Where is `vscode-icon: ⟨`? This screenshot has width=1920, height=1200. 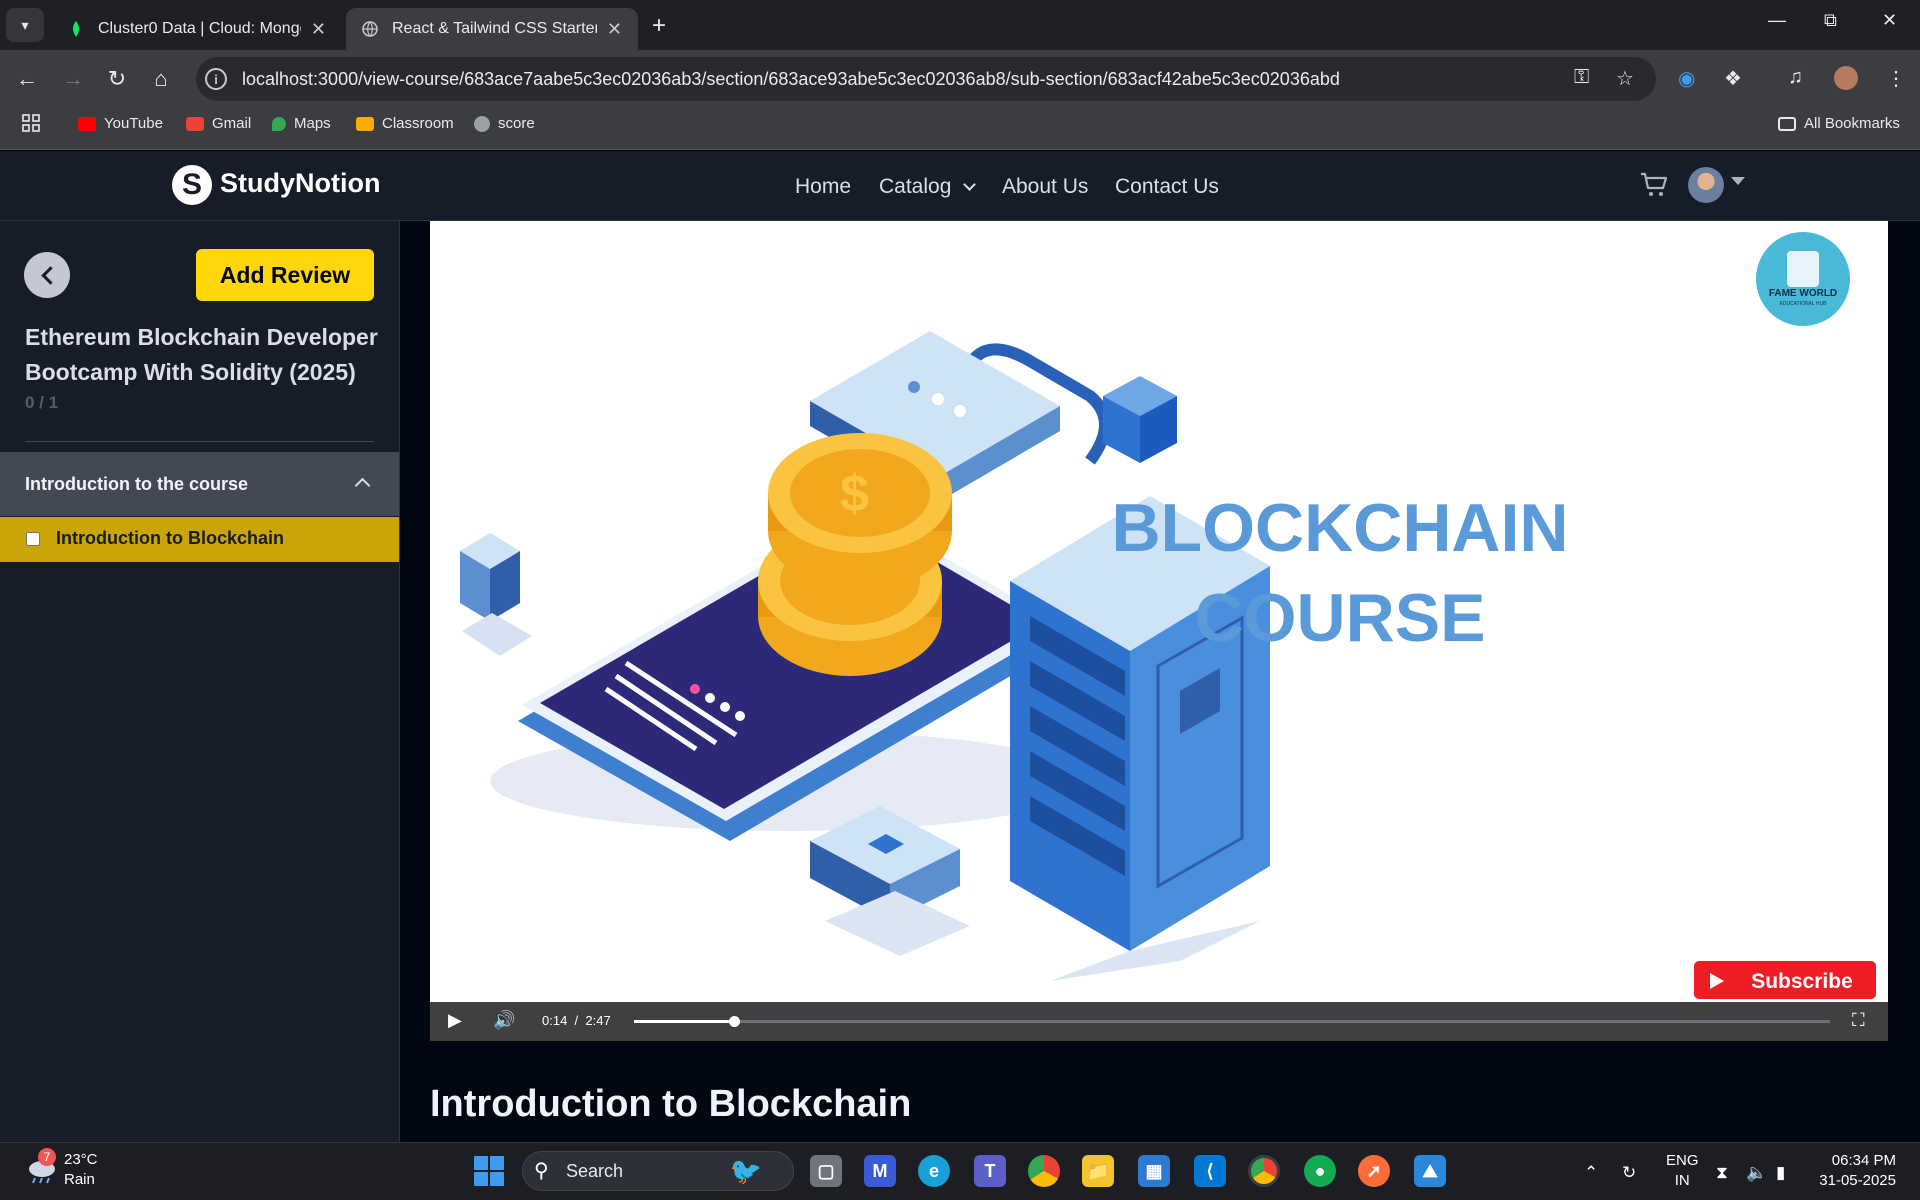 vscode-icon: ⟨ is located at coordinates (1210, 1171).